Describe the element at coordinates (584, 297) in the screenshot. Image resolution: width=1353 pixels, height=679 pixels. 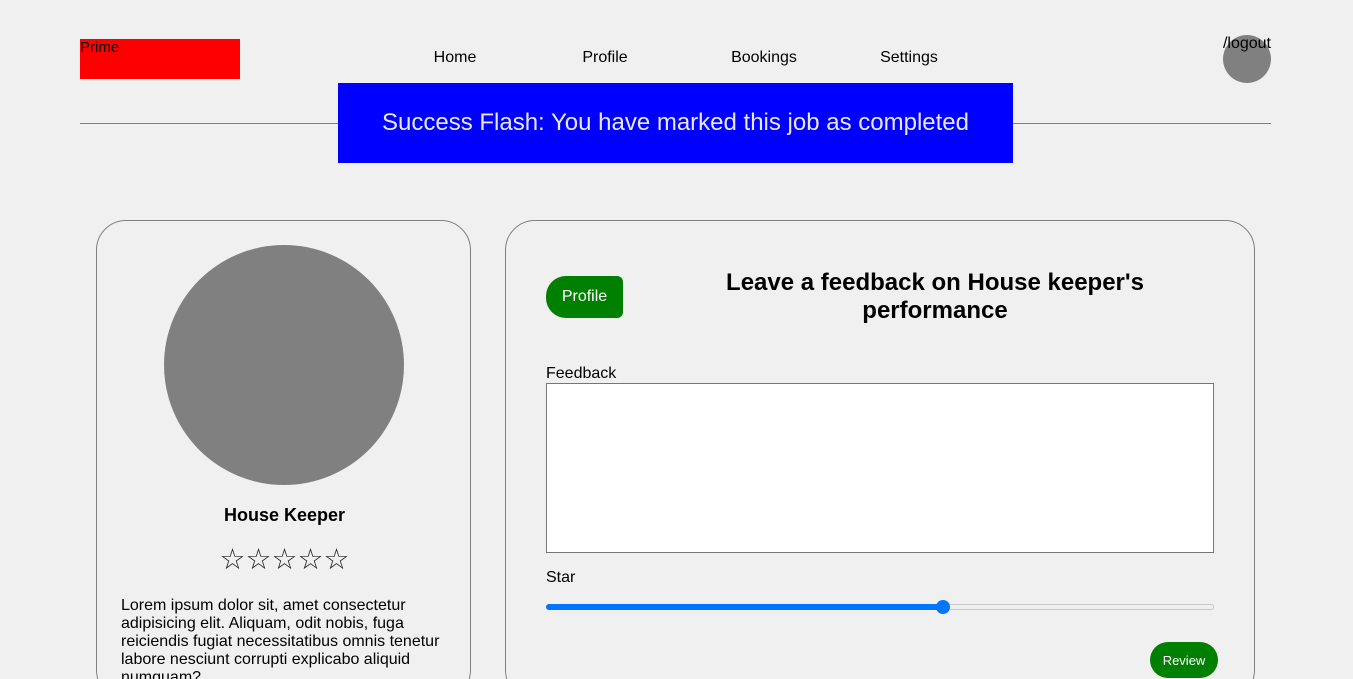
I see `profile-button: Profile` at that location.